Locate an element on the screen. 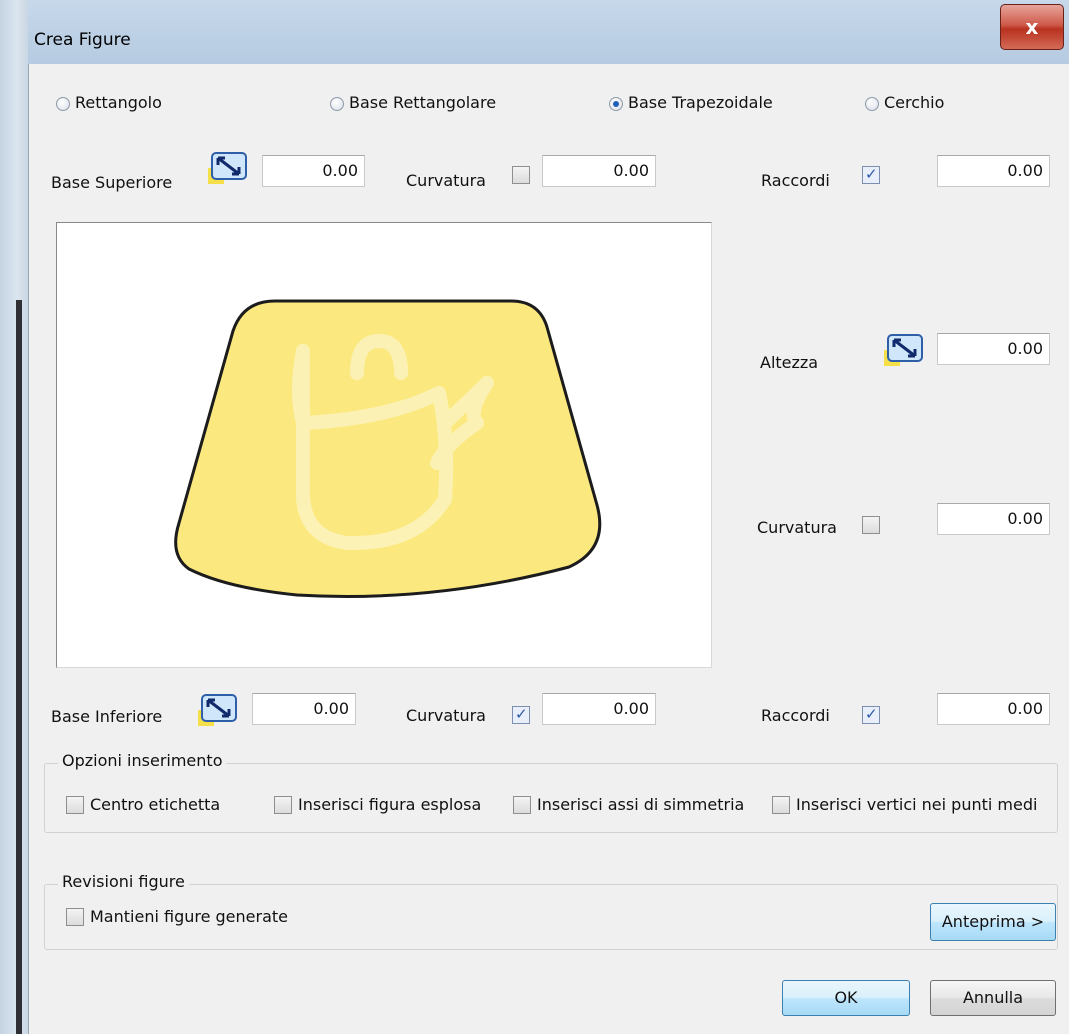  radio-base-trapezoidale is located at coordinates (616, 104).